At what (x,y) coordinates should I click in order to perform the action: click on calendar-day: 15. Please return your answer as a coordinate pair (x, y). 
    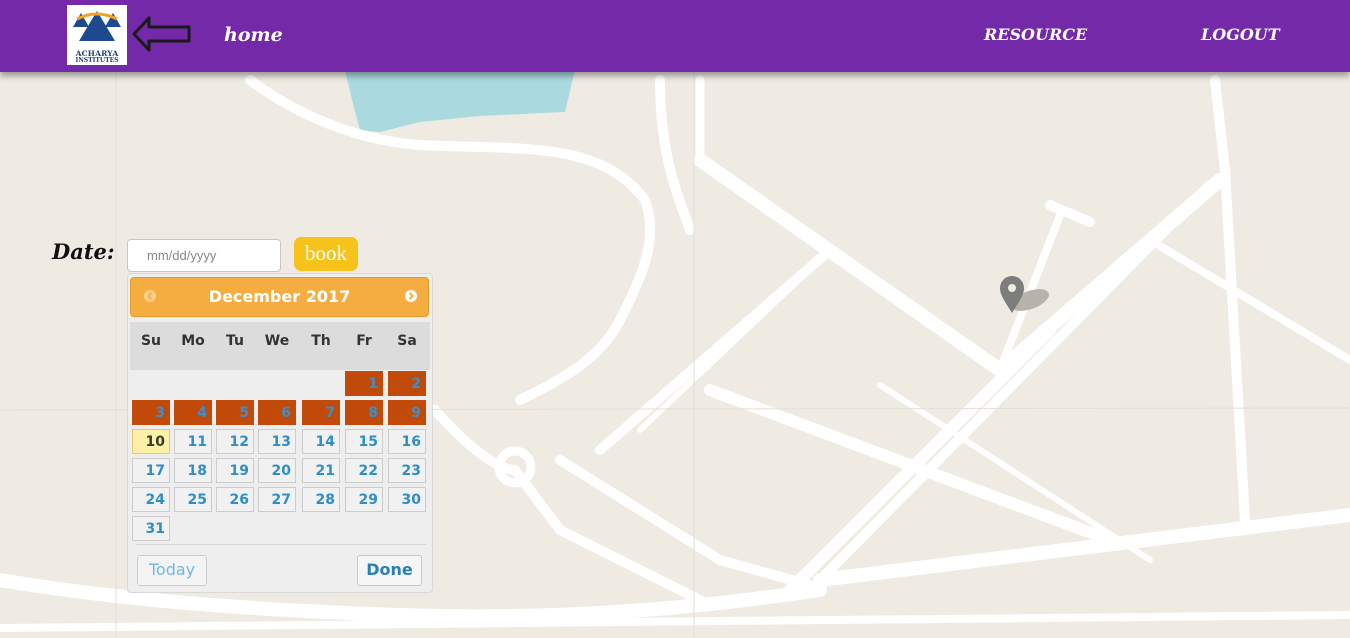
    Looking at the image, I should click on (364, 441).